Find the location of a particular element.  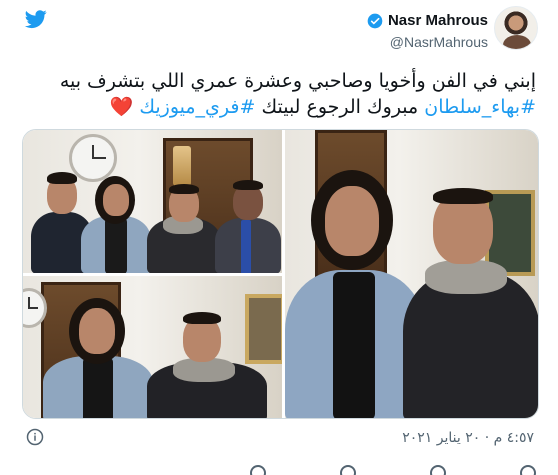

copy-link-icon is located at coordinates (348, 470).